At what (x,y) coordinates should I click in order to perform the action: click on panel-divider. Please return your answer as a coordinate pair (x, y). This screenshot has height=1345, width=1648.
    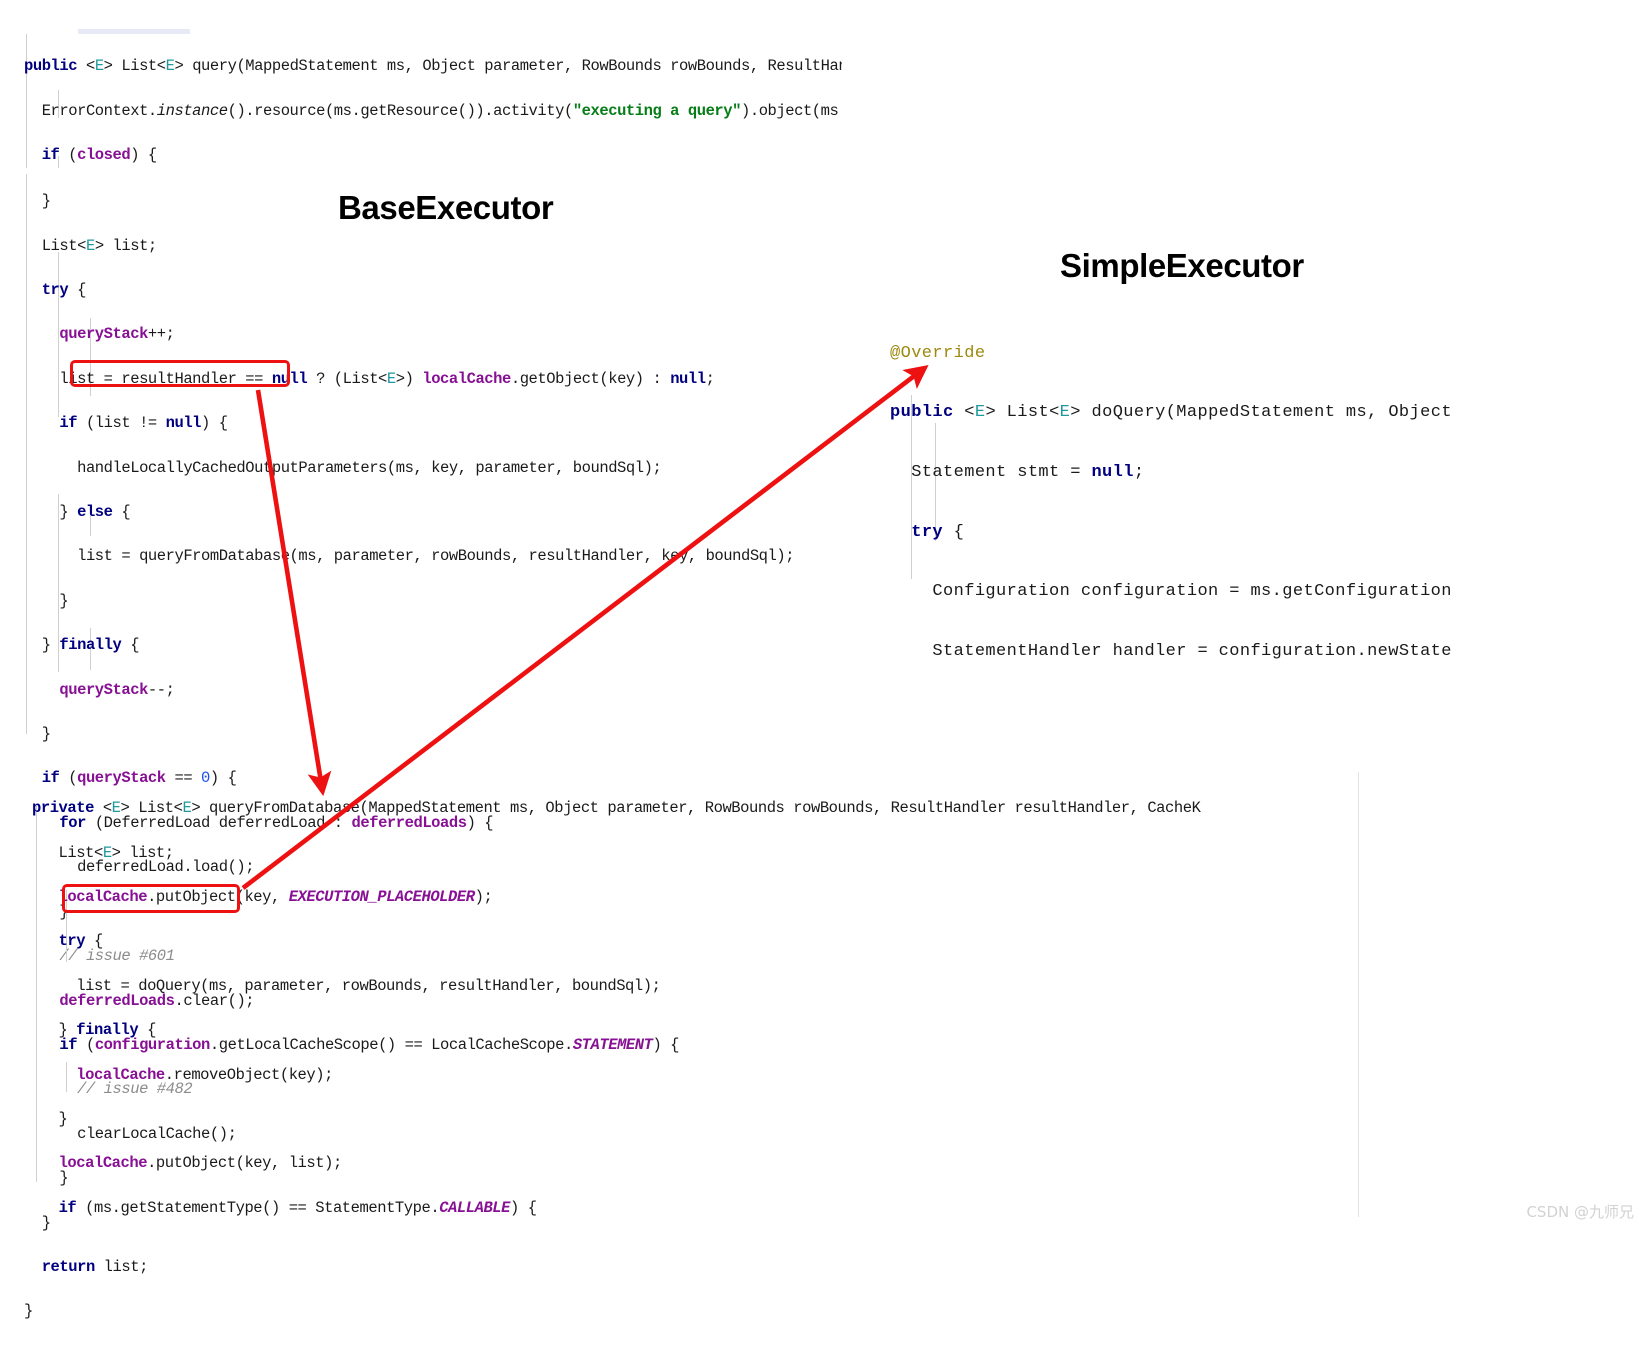
    Looking at the image, I should click on (1358, 994).